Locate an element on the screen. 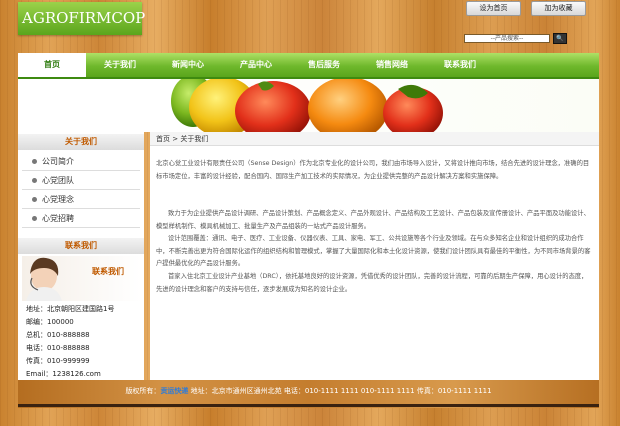  contact-phone: 电话：010-888888 is located at coordinates (58, 348).